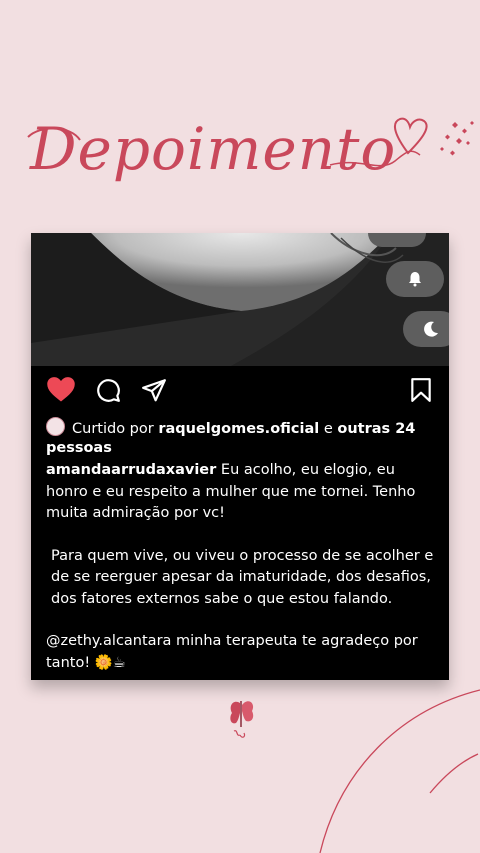 The height and width of the screenshot is (853, 480). I want to click on liked-and: e, so click(328, 429).